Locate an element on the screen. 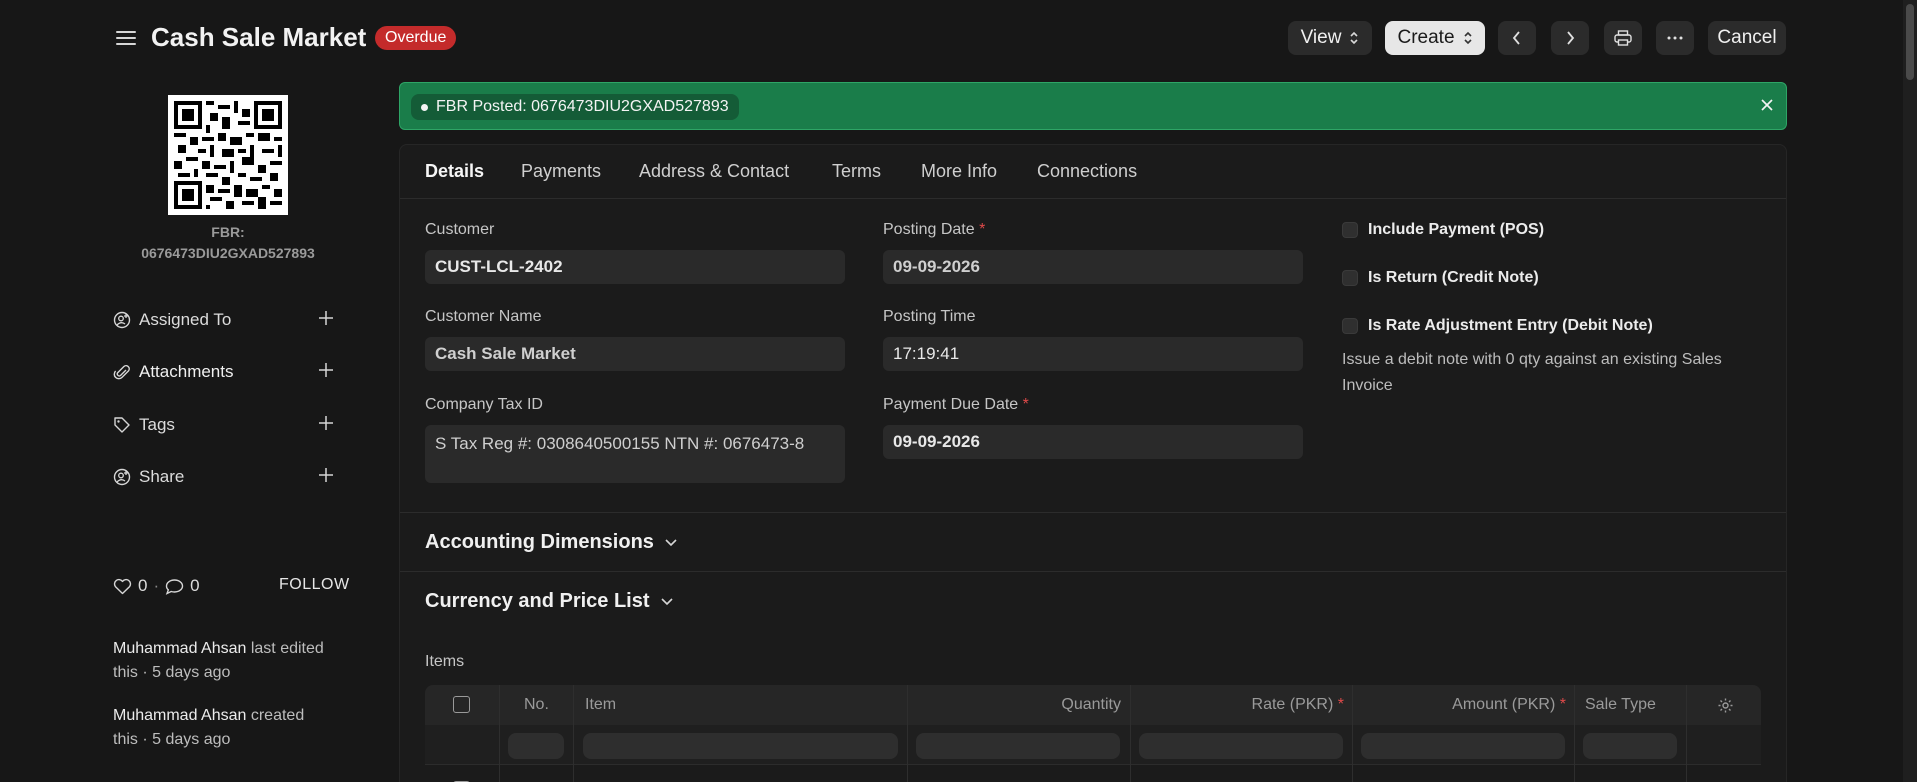 Image resolution: width=1917 pixels, height=782 pixels. menu-toggle-icon is located at coordinates (126, 38).